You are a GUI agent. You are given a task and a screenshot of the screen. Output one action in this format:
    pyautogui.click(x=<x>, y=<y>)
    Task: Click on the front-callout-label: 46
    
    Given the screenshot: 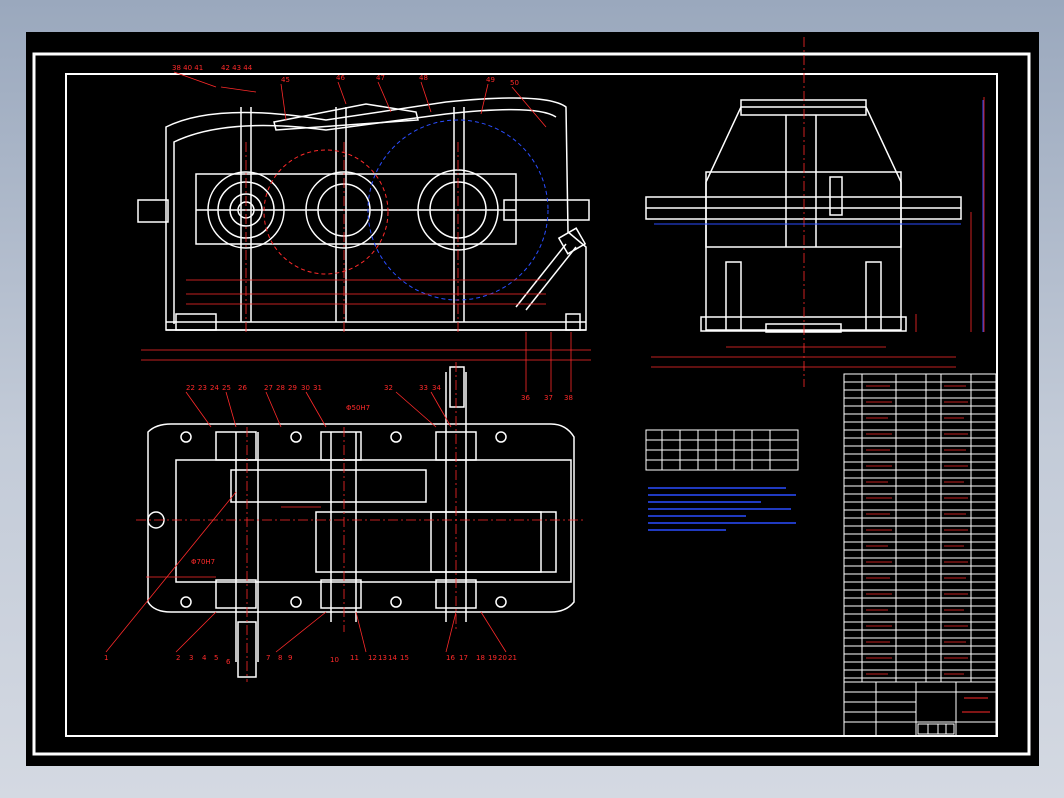 What is the action you would take?
    pyautogui.click(x=340, y=78)
    